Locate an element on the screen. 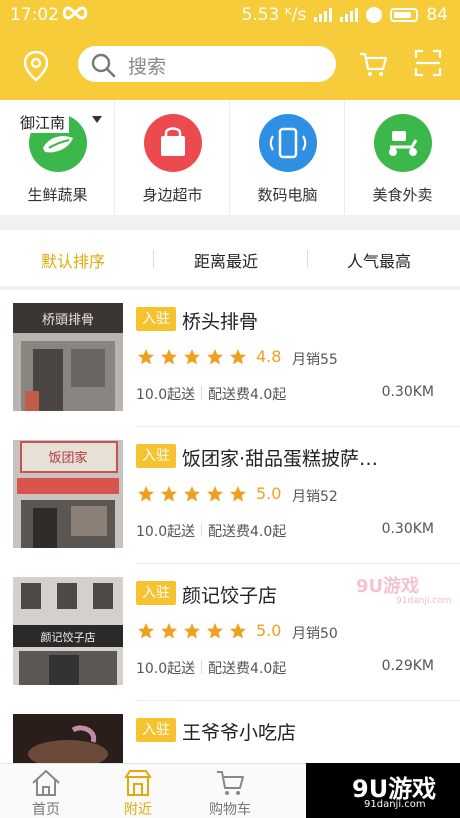  watermark-text: 9U游戏 is located at coordinates (388, 586).